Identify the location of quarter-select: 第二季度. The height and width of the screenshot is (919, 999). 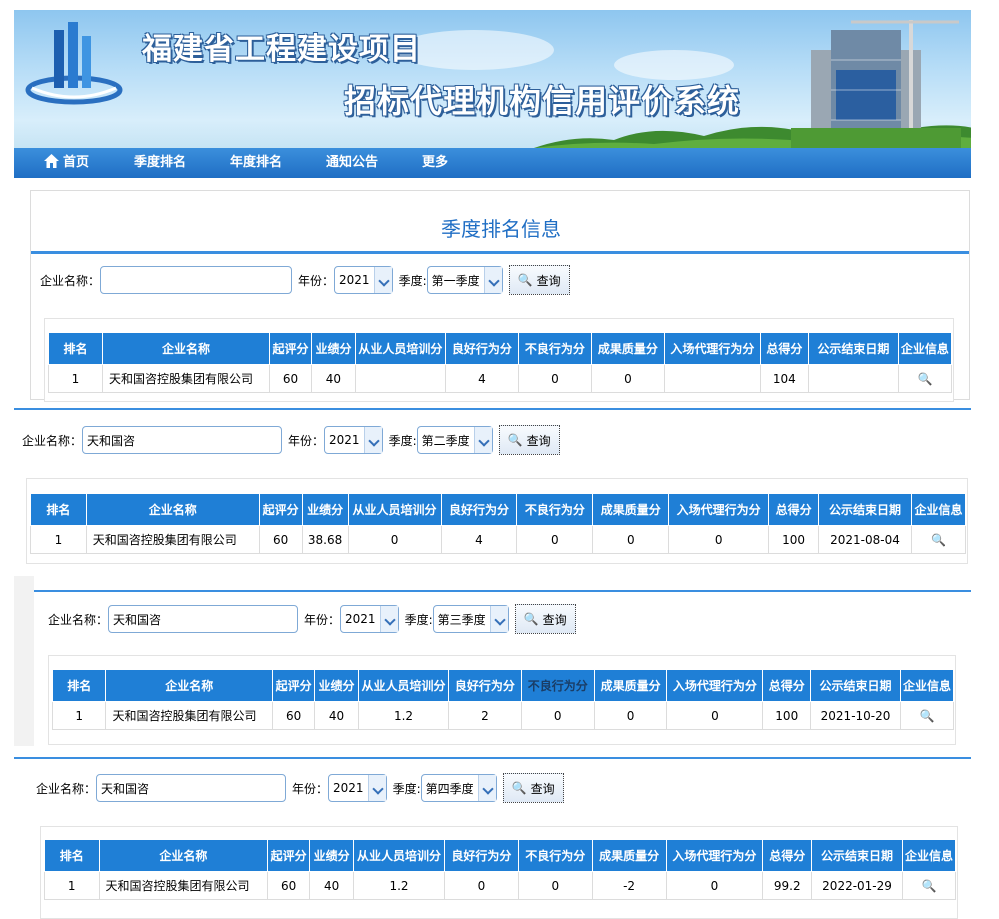
(454, 440).